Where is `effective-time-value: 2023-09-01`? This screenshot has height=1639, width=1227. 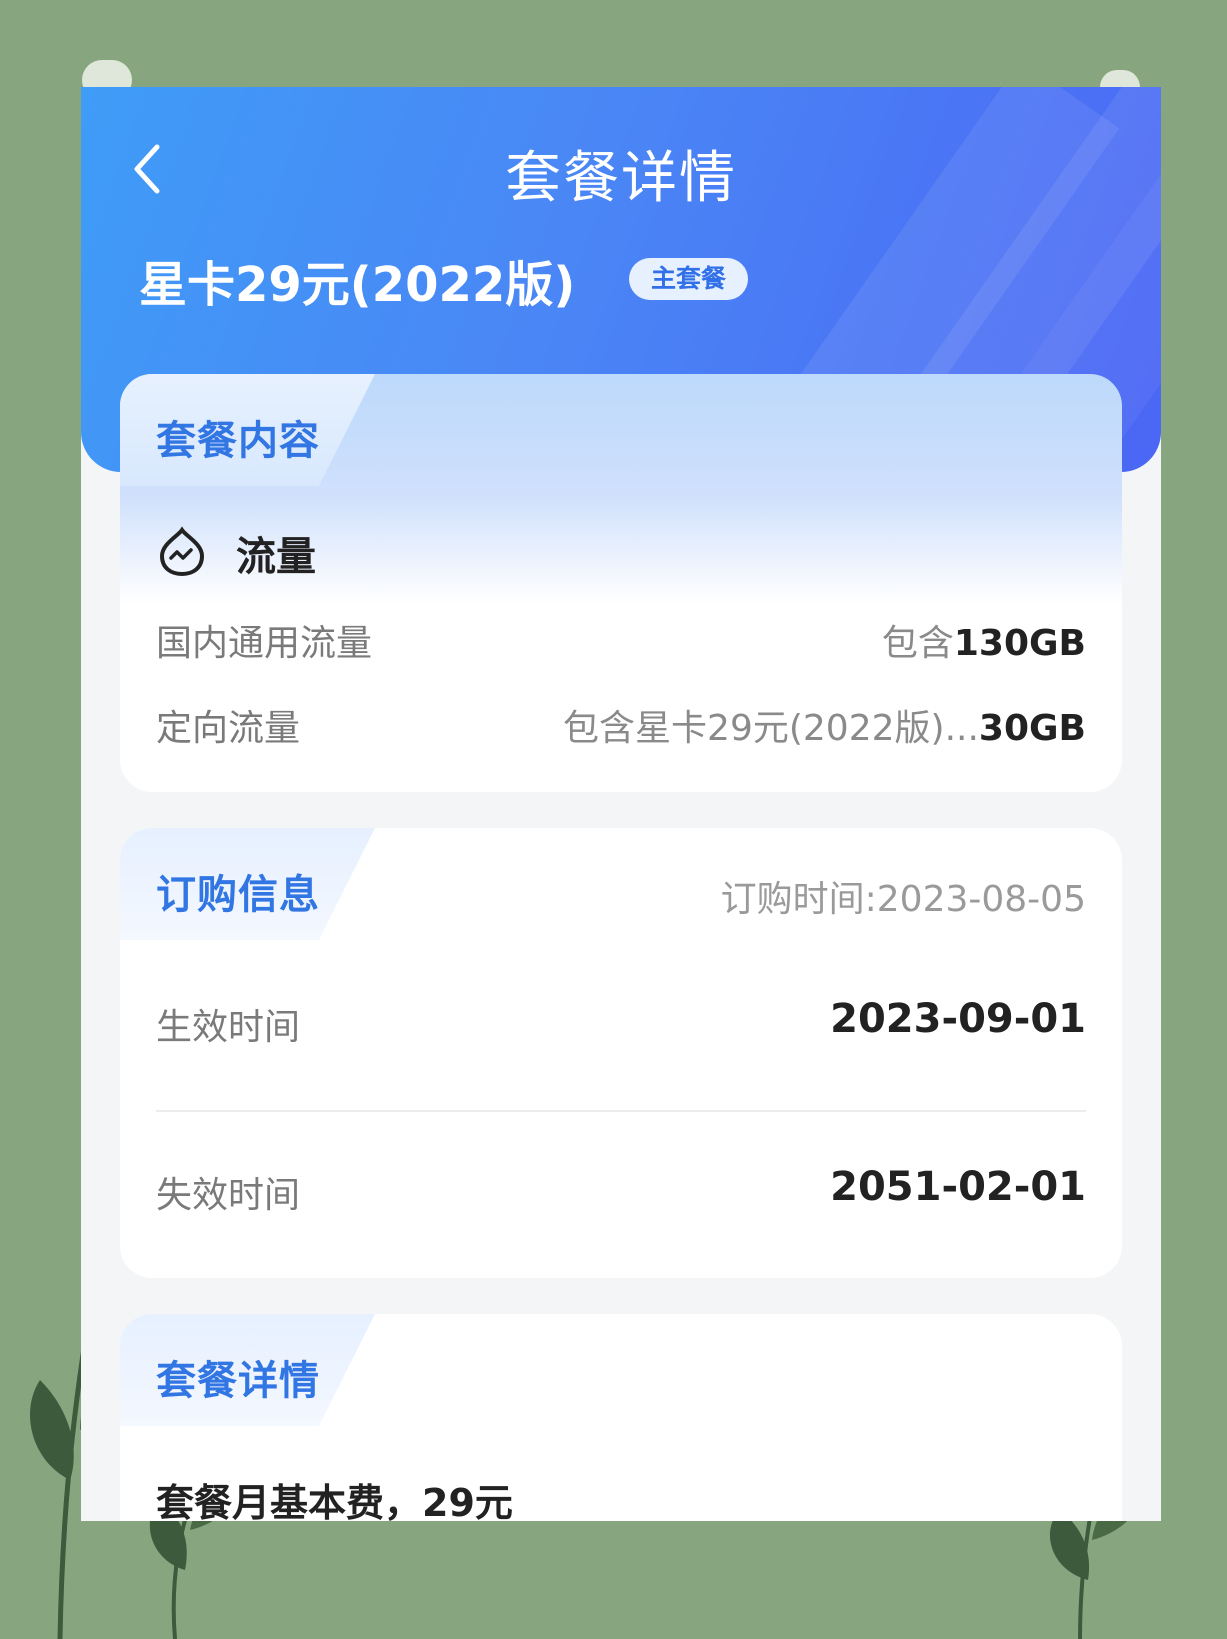 effective-time-value: 2023-09-01 is located at coordinates (958, 1019).